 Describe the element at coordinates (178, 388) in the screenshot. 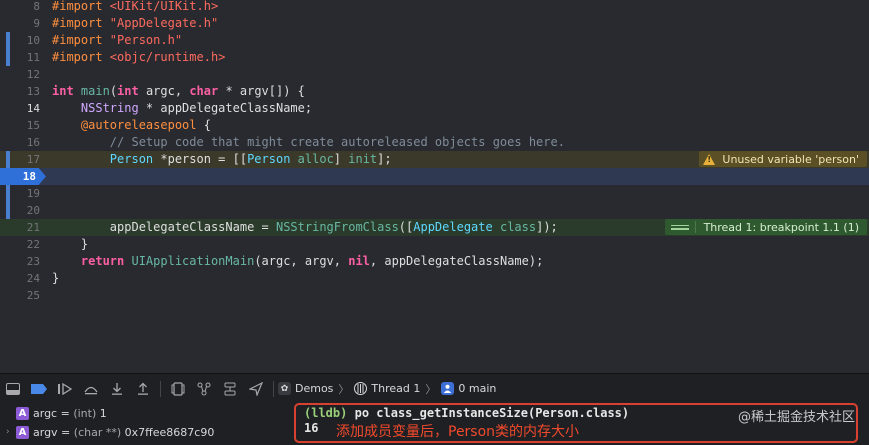

I see `view-hierarchy-icon` at that location.